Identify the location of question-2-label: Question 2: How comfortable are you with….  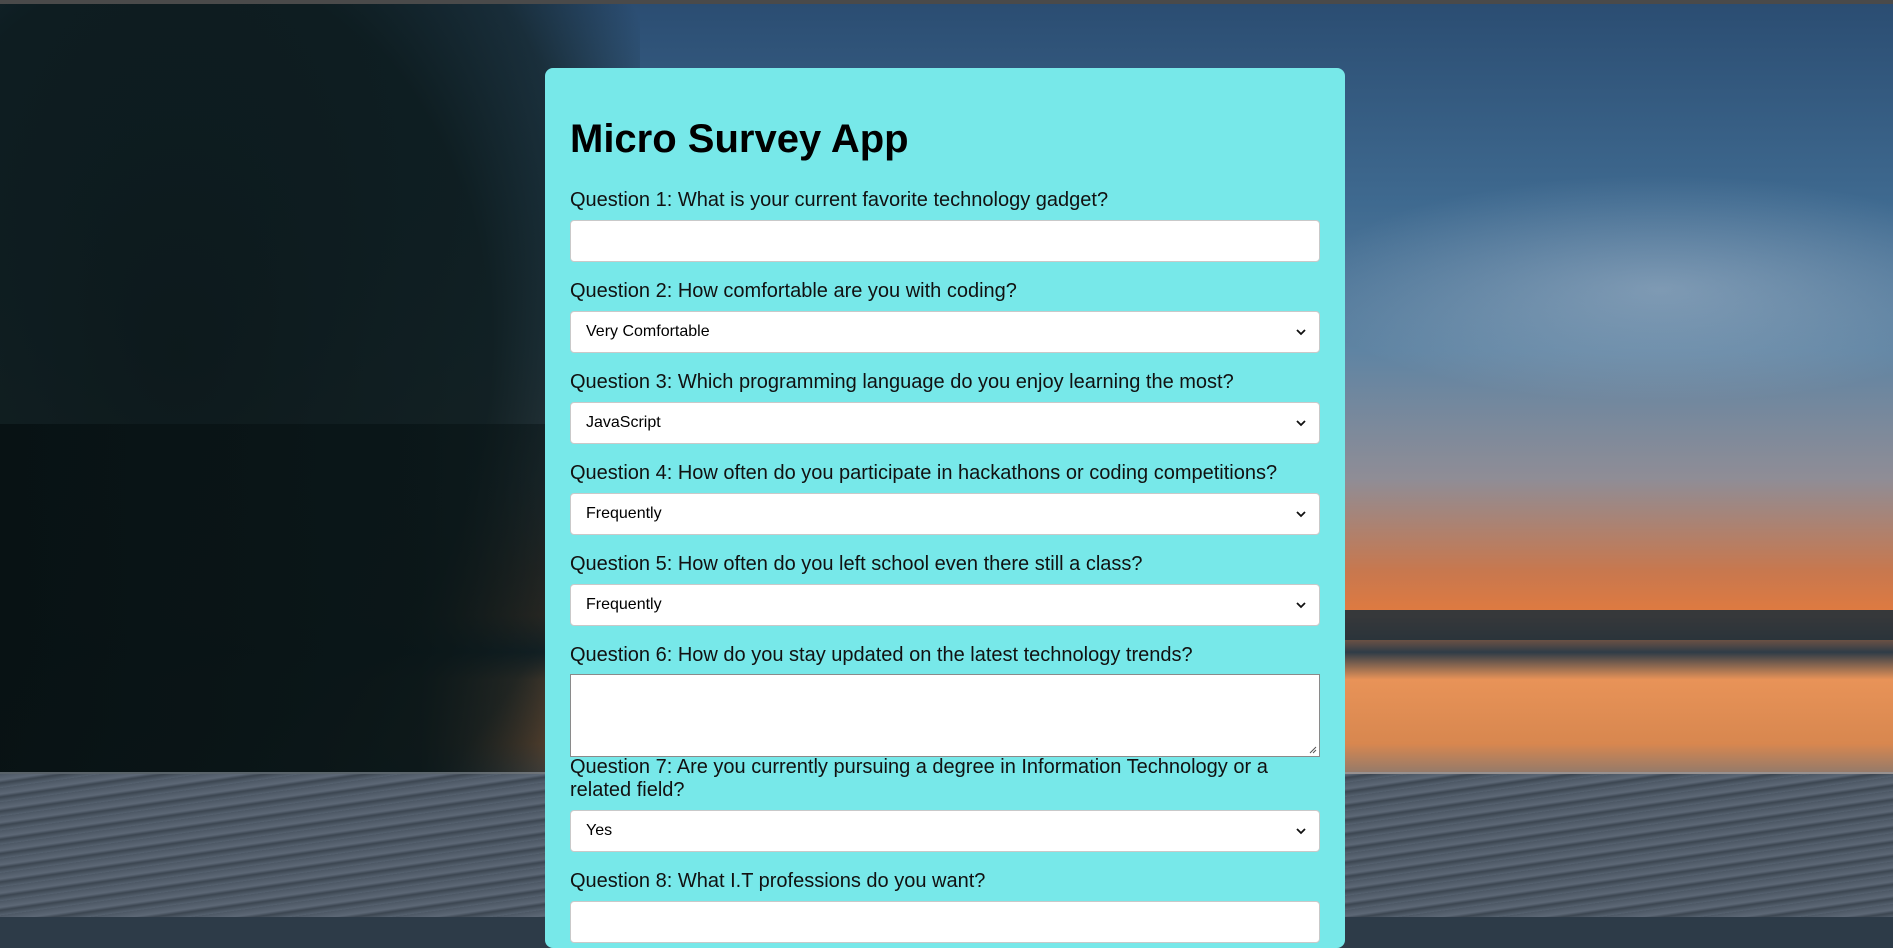
(793, 291).